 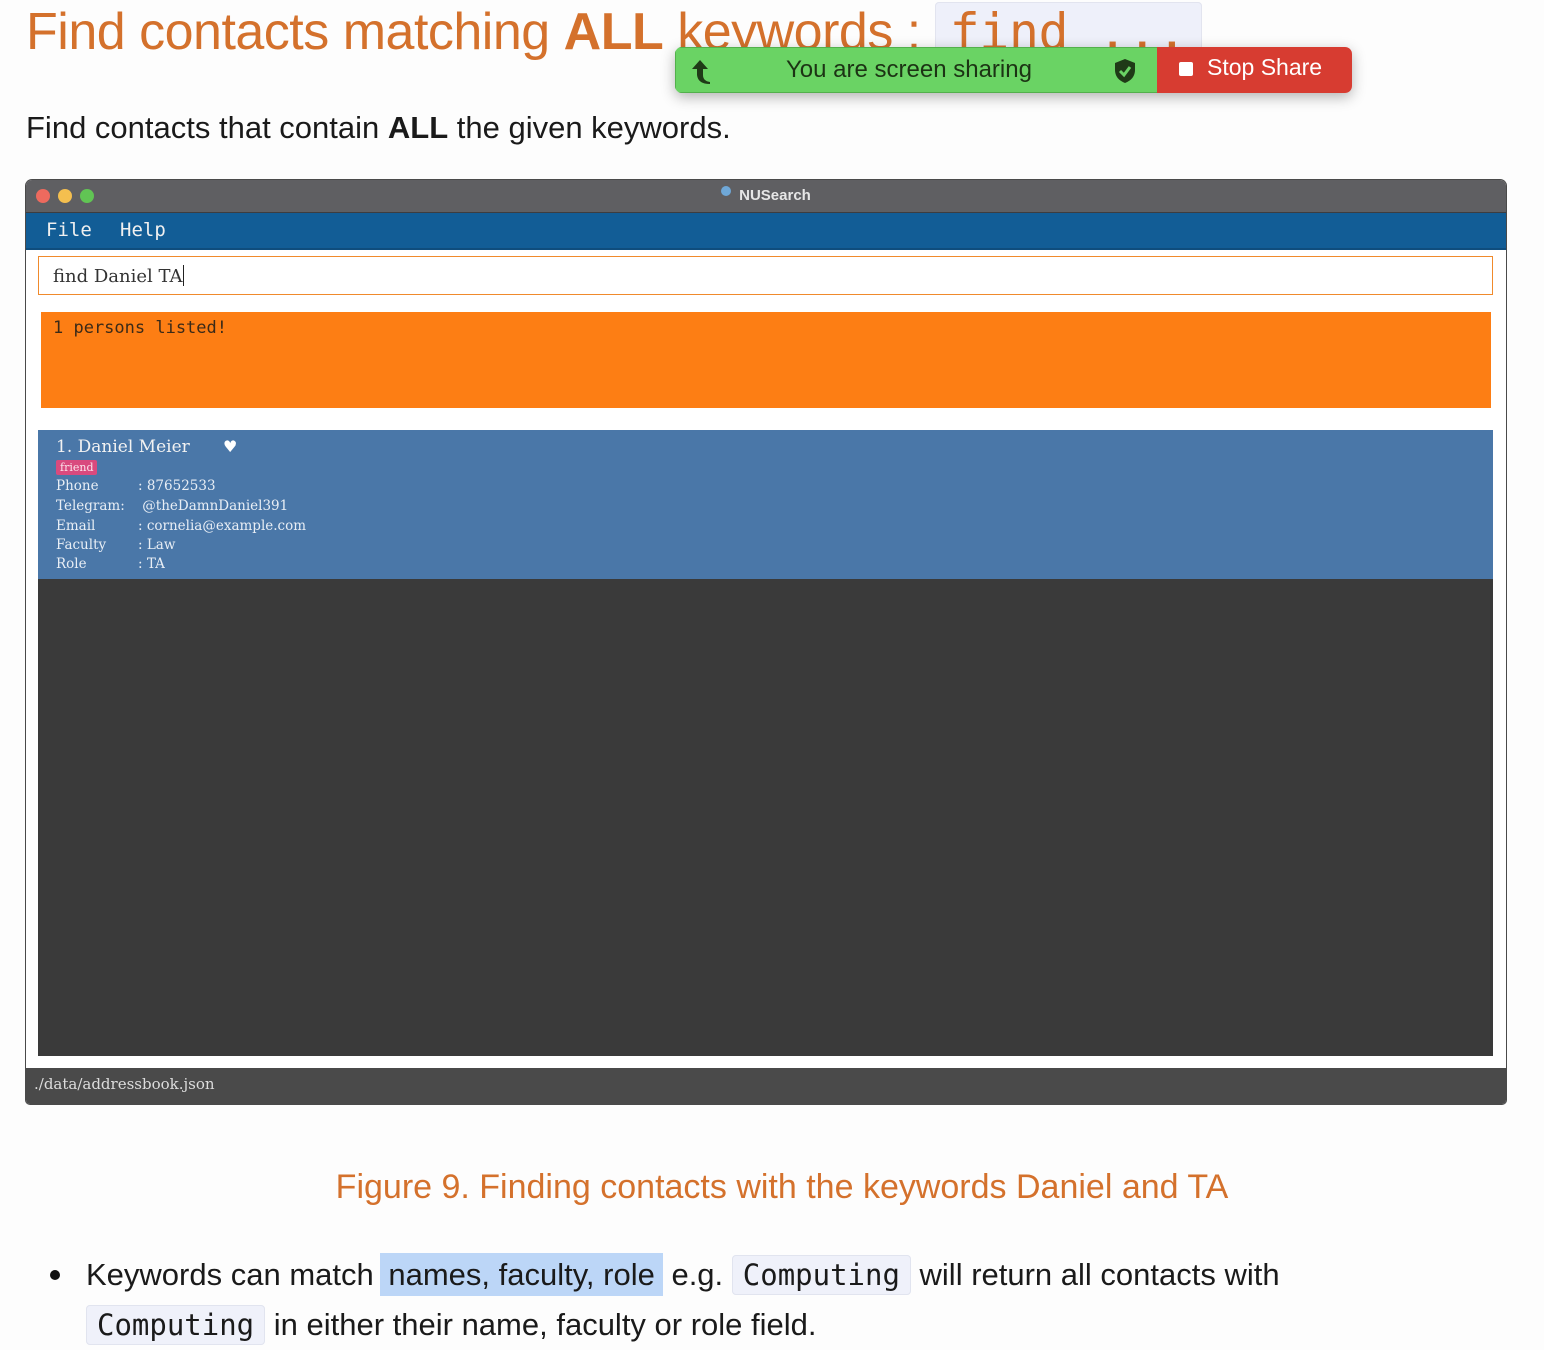 What do you see at coordinates (77, 467) in the screenshot?
I see `tag-badge: friend` at bounding box center [77, 467].